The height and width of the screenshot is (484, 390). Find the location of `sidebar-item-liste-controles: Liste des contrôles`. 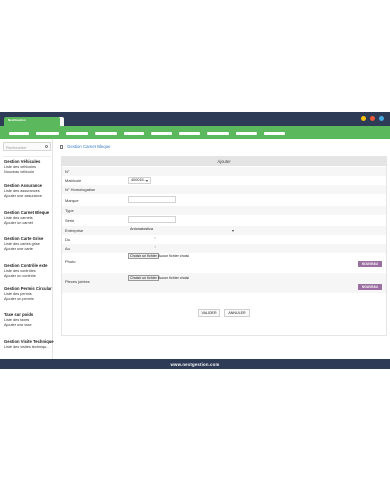

sidebar-item-liste-controles: Liste des contrôles is located at coordinates (20, 271).